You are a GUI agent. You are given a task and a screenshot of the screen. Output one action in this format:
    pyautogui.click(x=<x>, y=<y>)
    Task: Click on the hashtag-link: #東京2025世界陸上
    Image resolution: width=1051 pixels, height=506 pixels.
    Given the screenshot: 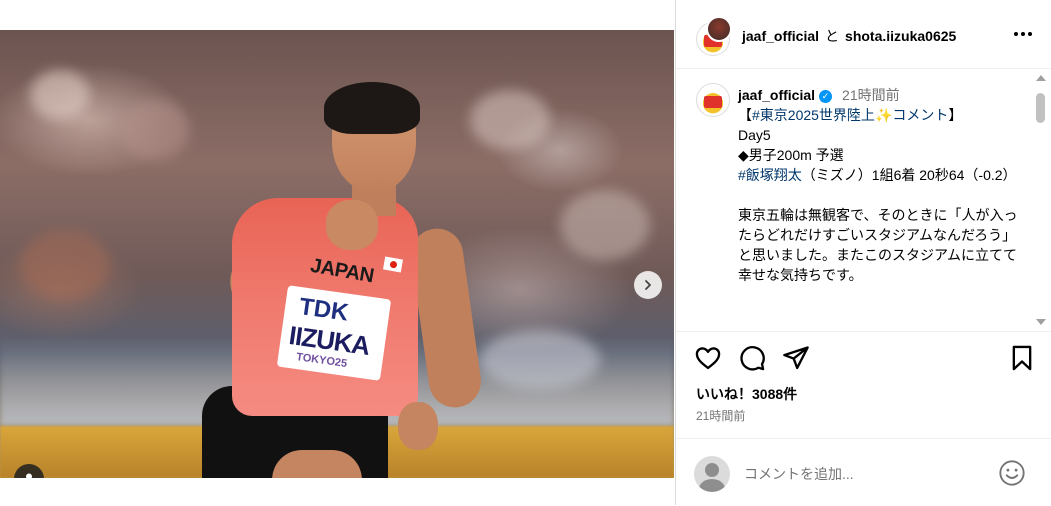 What is the action you would take?
    pyautogui.click(x=813, y=115)
    